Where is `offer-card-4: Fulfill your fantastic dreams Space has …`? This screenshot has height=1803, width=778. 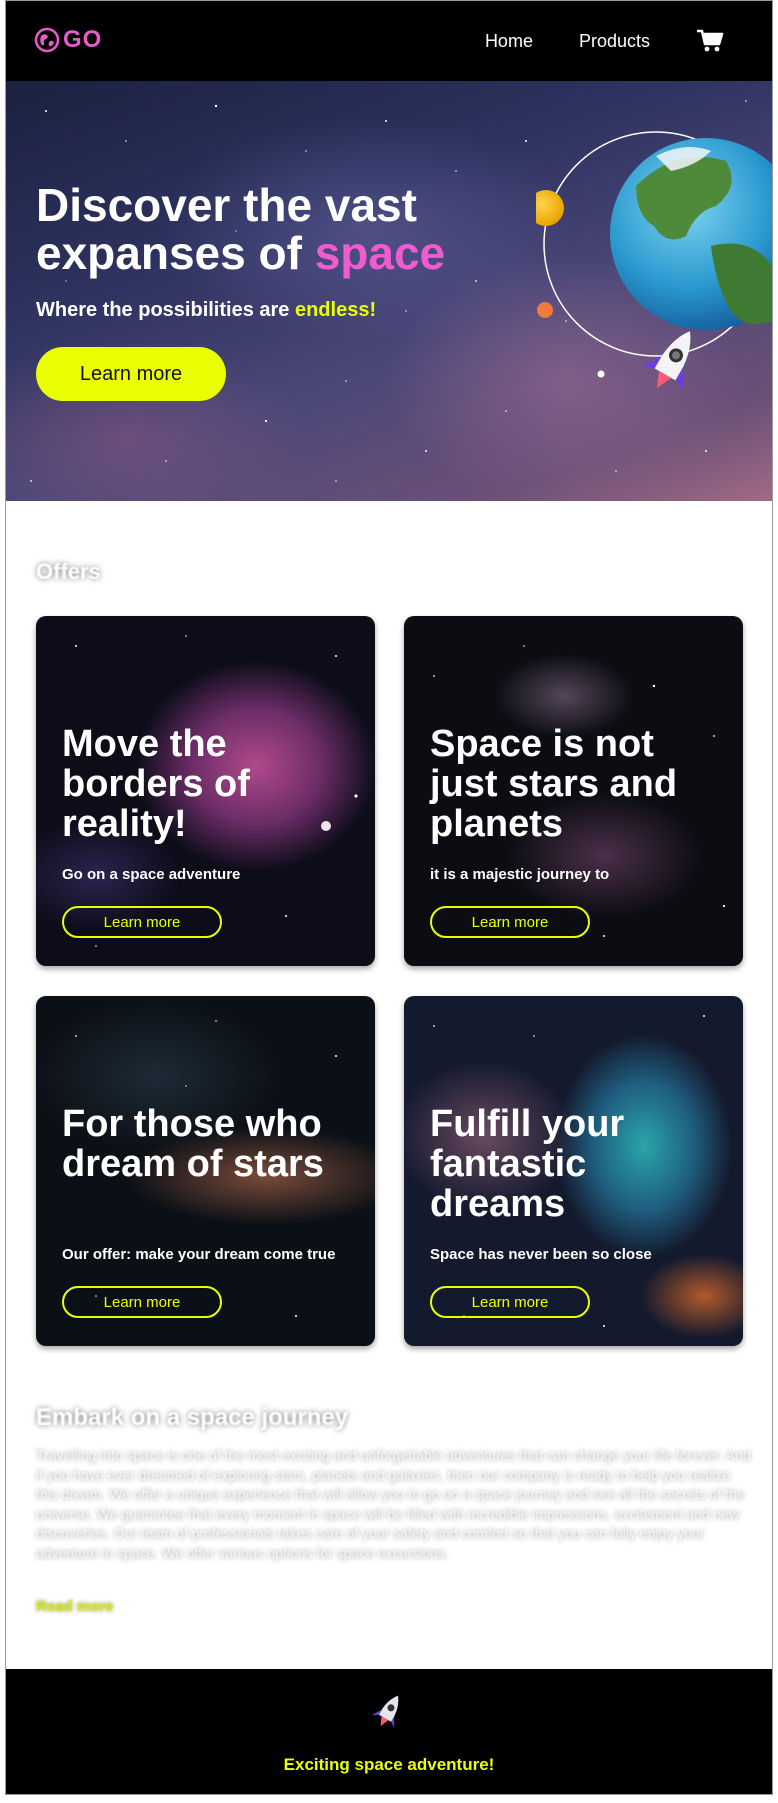
offer-card-4: Fulfill your fantastic dreams Space has … is located at coordinates (573, 1171).